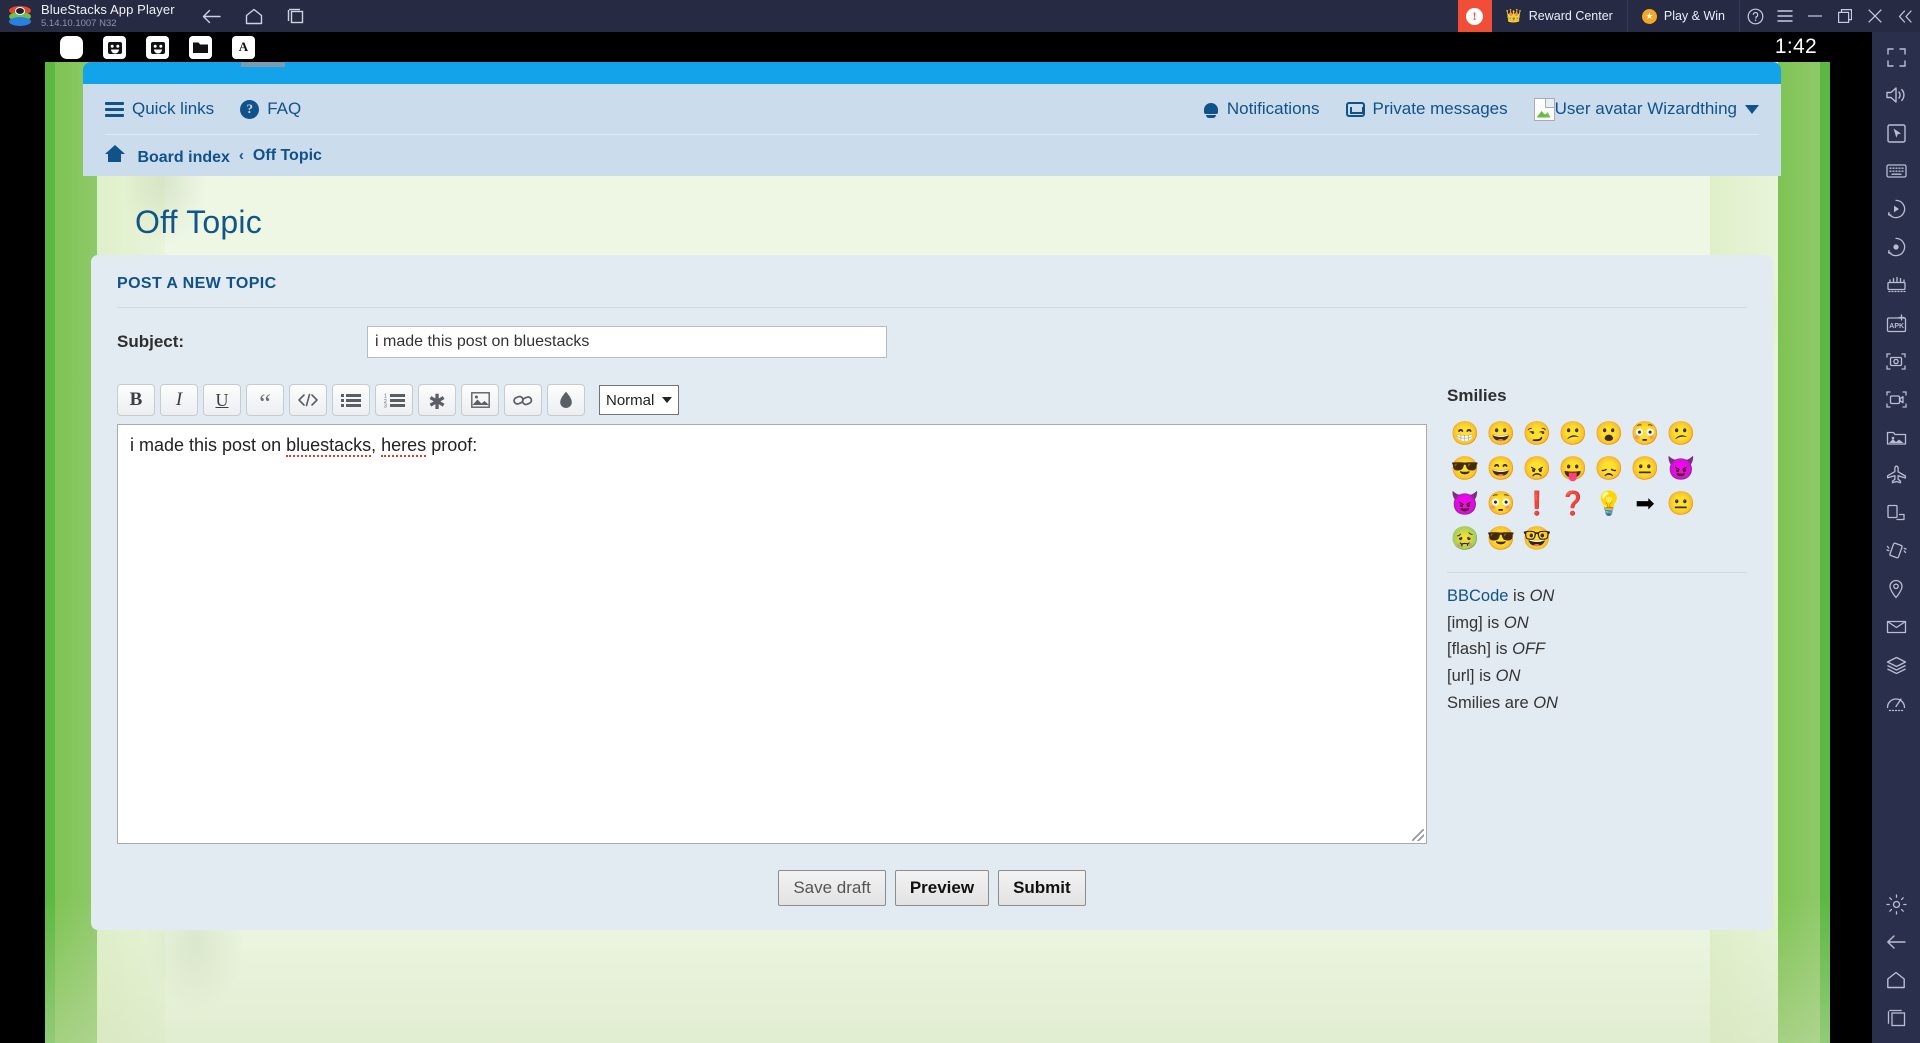 Image resolution: width=1920 pixels, height=1043 pixels. What do you see at coordinates (1896, 627) in the screenshot?
I see `mail-icon` at bounding box center [1896, 627].